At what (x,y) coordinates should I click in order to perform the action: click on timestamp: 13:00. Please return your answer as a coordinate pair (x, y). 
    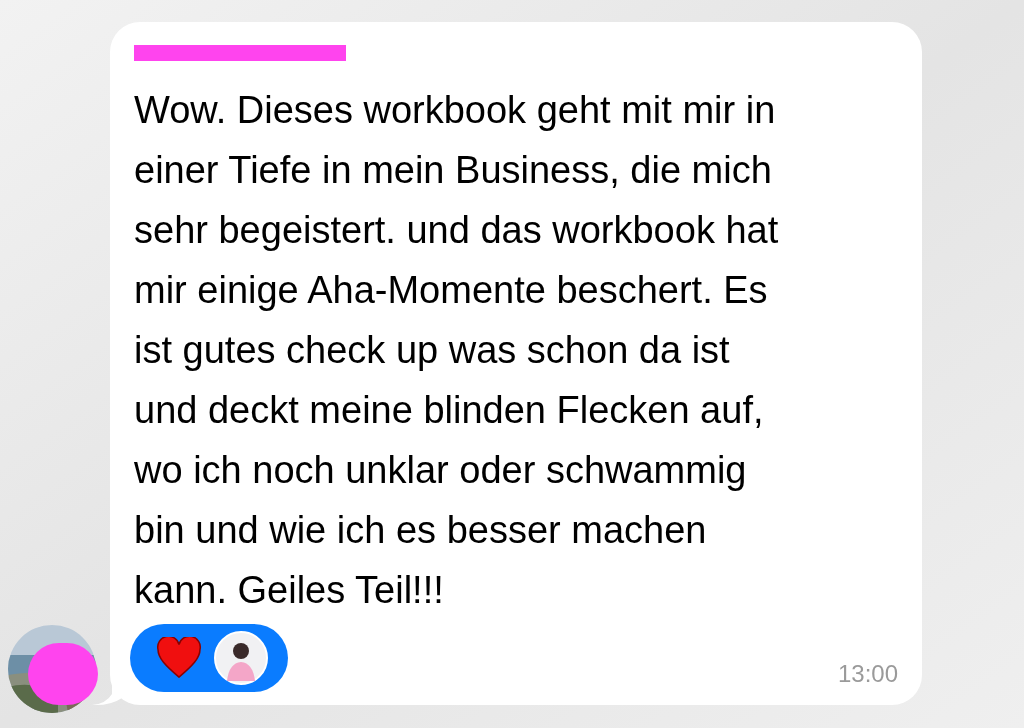
    Looking at the image, I should click on (867, 674).